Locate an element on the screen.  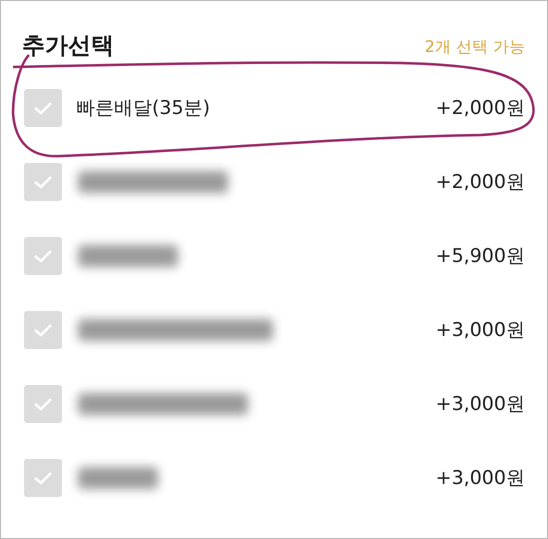
option-price: +5,900원 is located at coordinates (480, 256).